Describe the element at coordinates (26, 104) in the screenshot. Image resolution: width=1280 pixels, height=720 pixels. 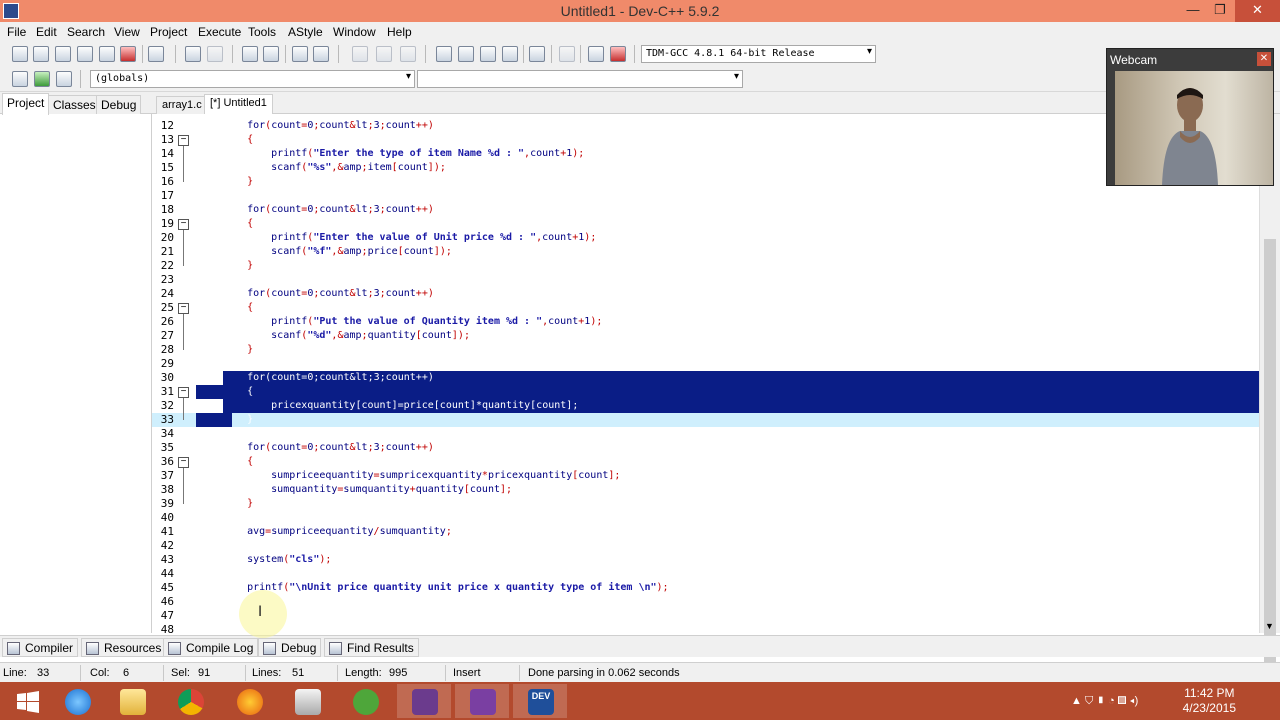
I see `tab-project: Project` at that location.